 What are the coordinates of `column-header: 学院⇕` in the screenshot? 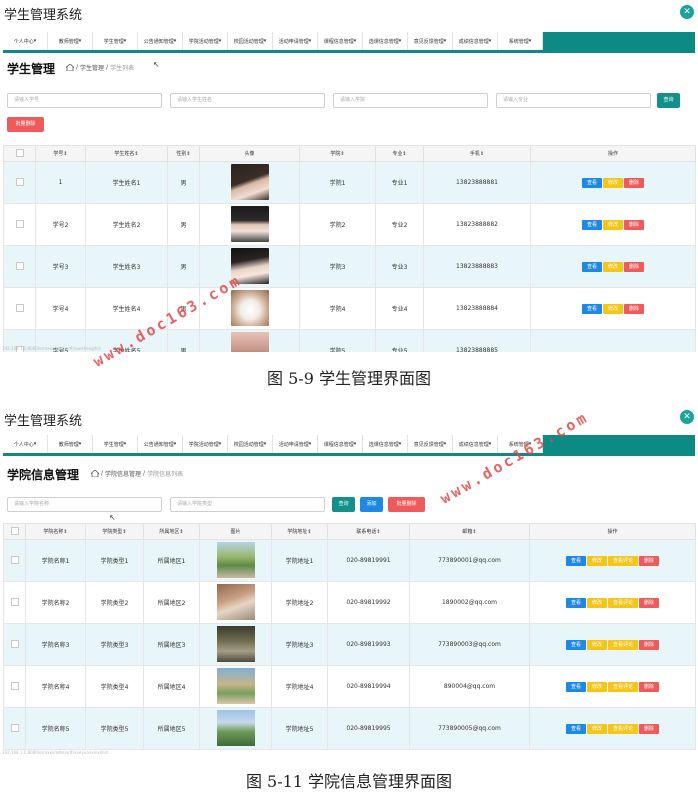 It's located at (337, 153).